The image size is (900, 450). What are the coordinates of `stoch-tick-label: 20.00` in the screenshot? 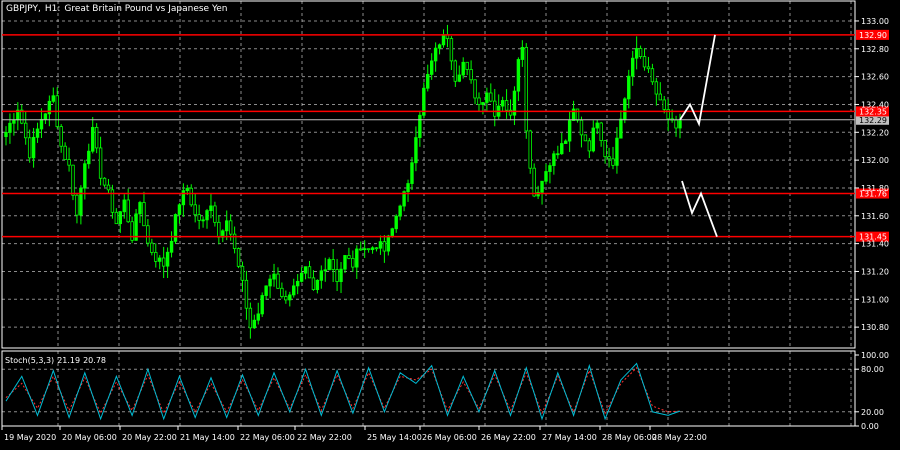 It's located at (872, 412).